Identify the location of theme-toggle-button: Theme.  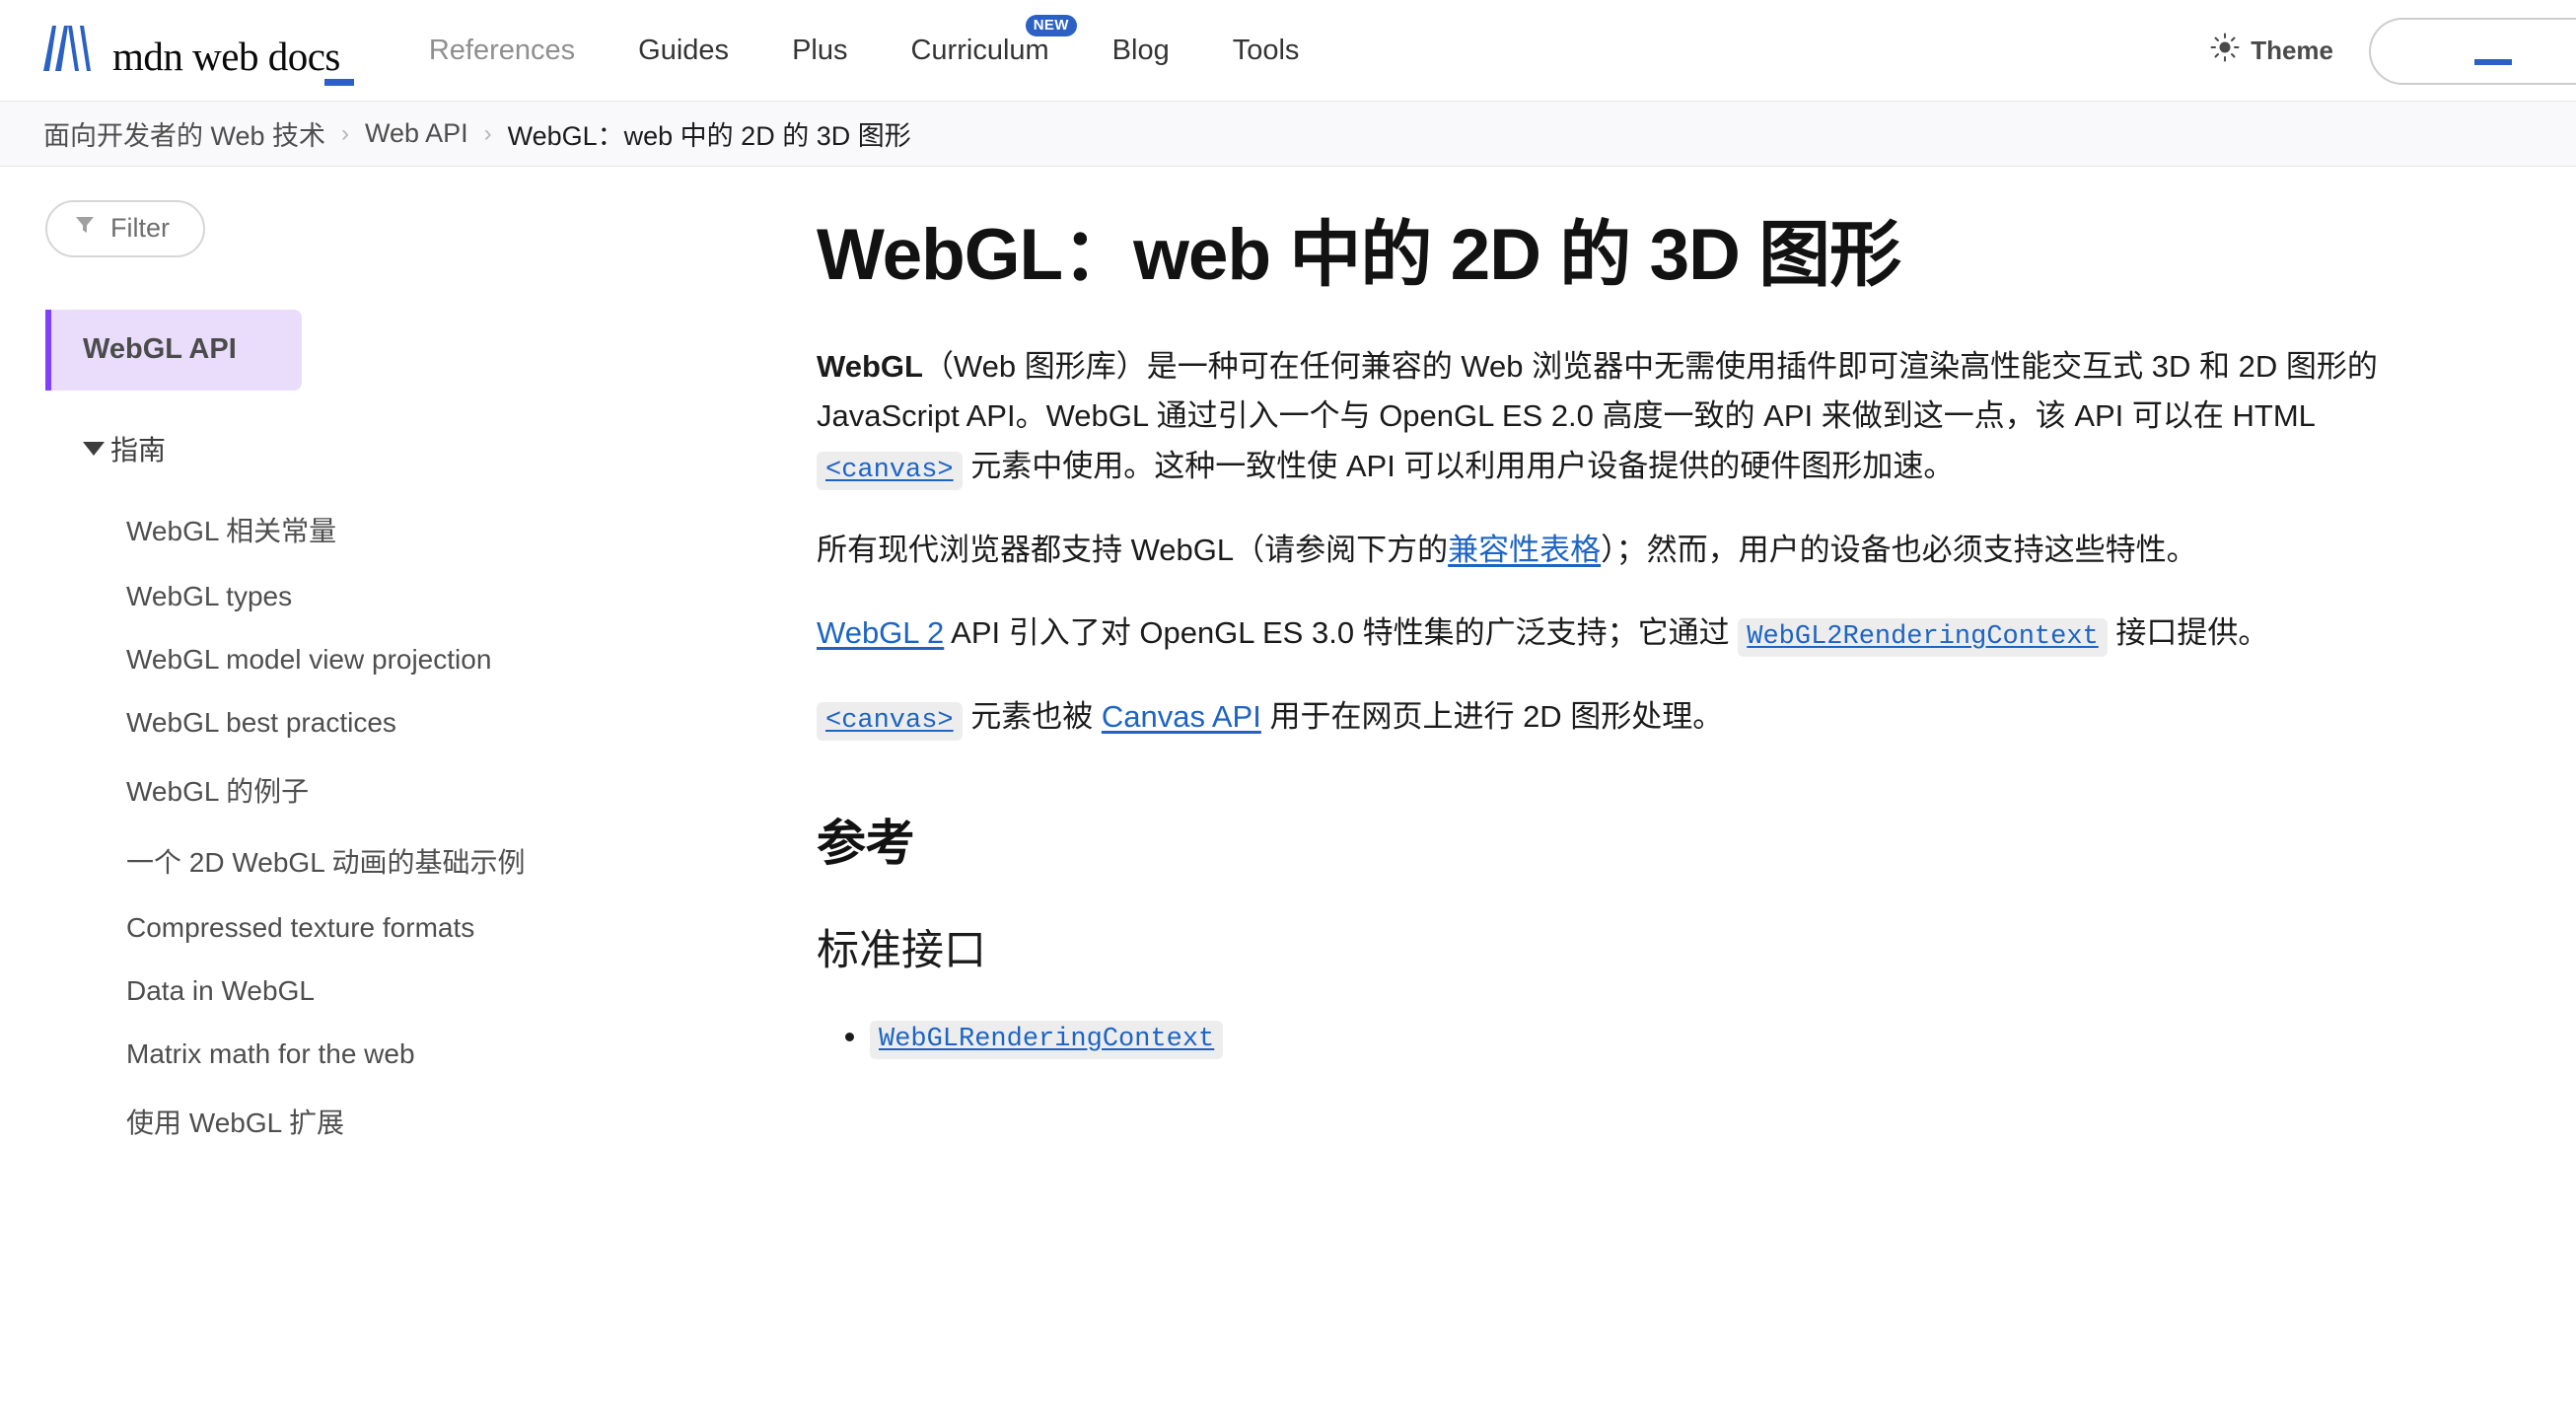
(2272, 51).